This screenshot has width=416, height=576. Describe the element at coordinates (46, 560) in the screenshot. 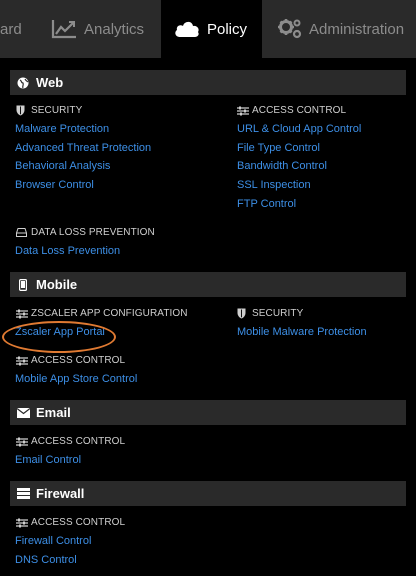

I see `link-dns-control: DNS Control` at that location.